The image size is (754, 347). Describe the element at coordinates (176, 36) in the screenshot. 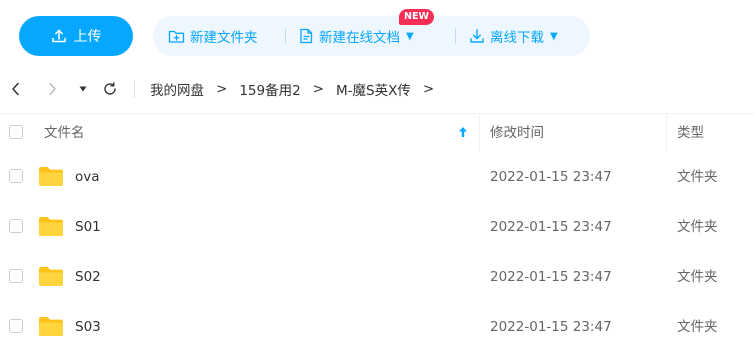

I see `new-folder-icon` at that location.